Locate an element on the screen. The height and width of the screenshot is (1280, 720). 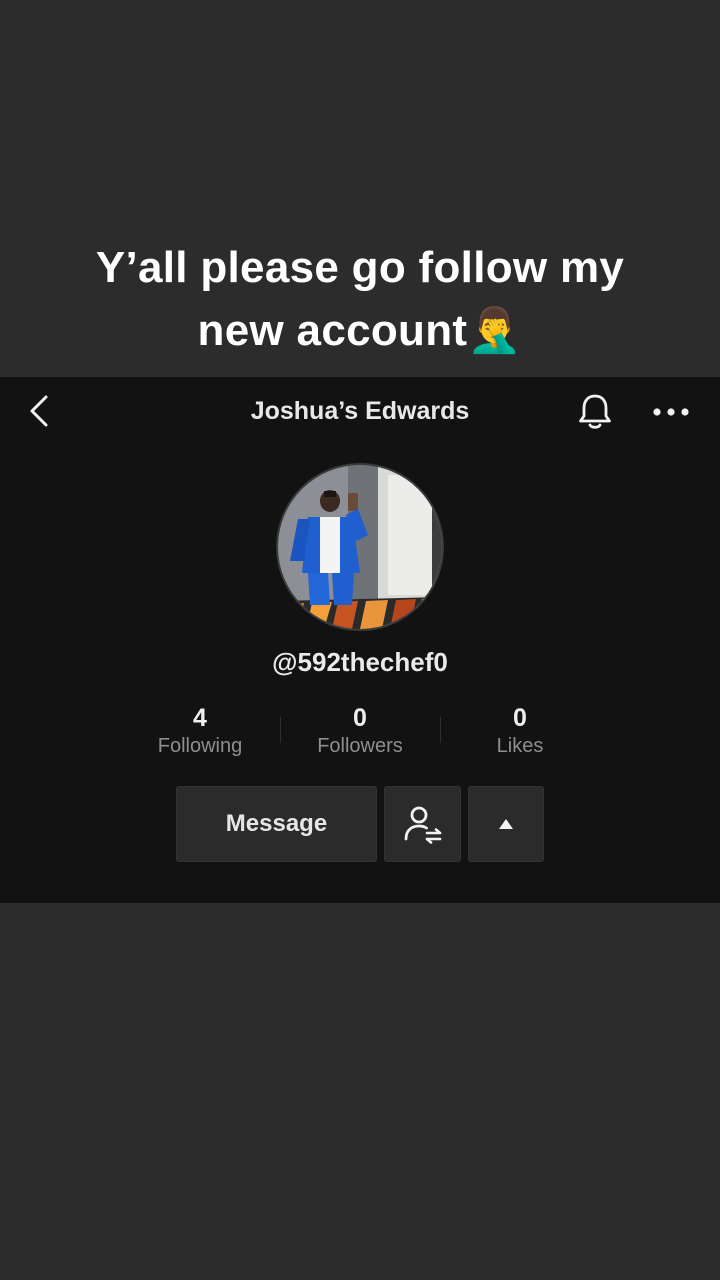
profile-stats: 4 Following 0 Followers 0 Likes is located at coordinates (360, 735).